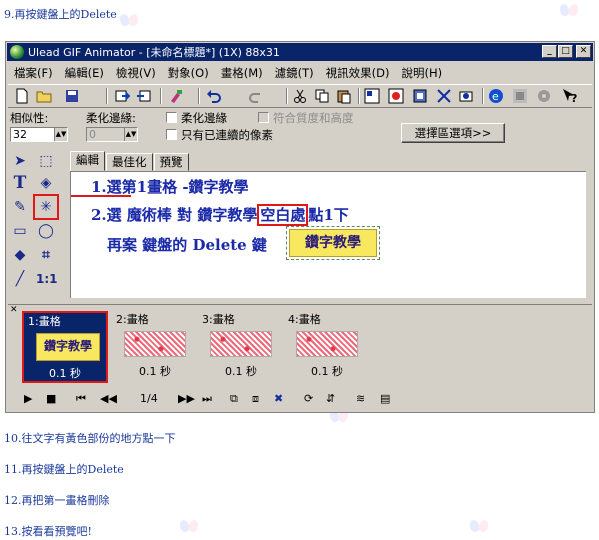 The width and height of the screenshot is (599, 540). I want to click on open-folder-icon, so click(44, 96).